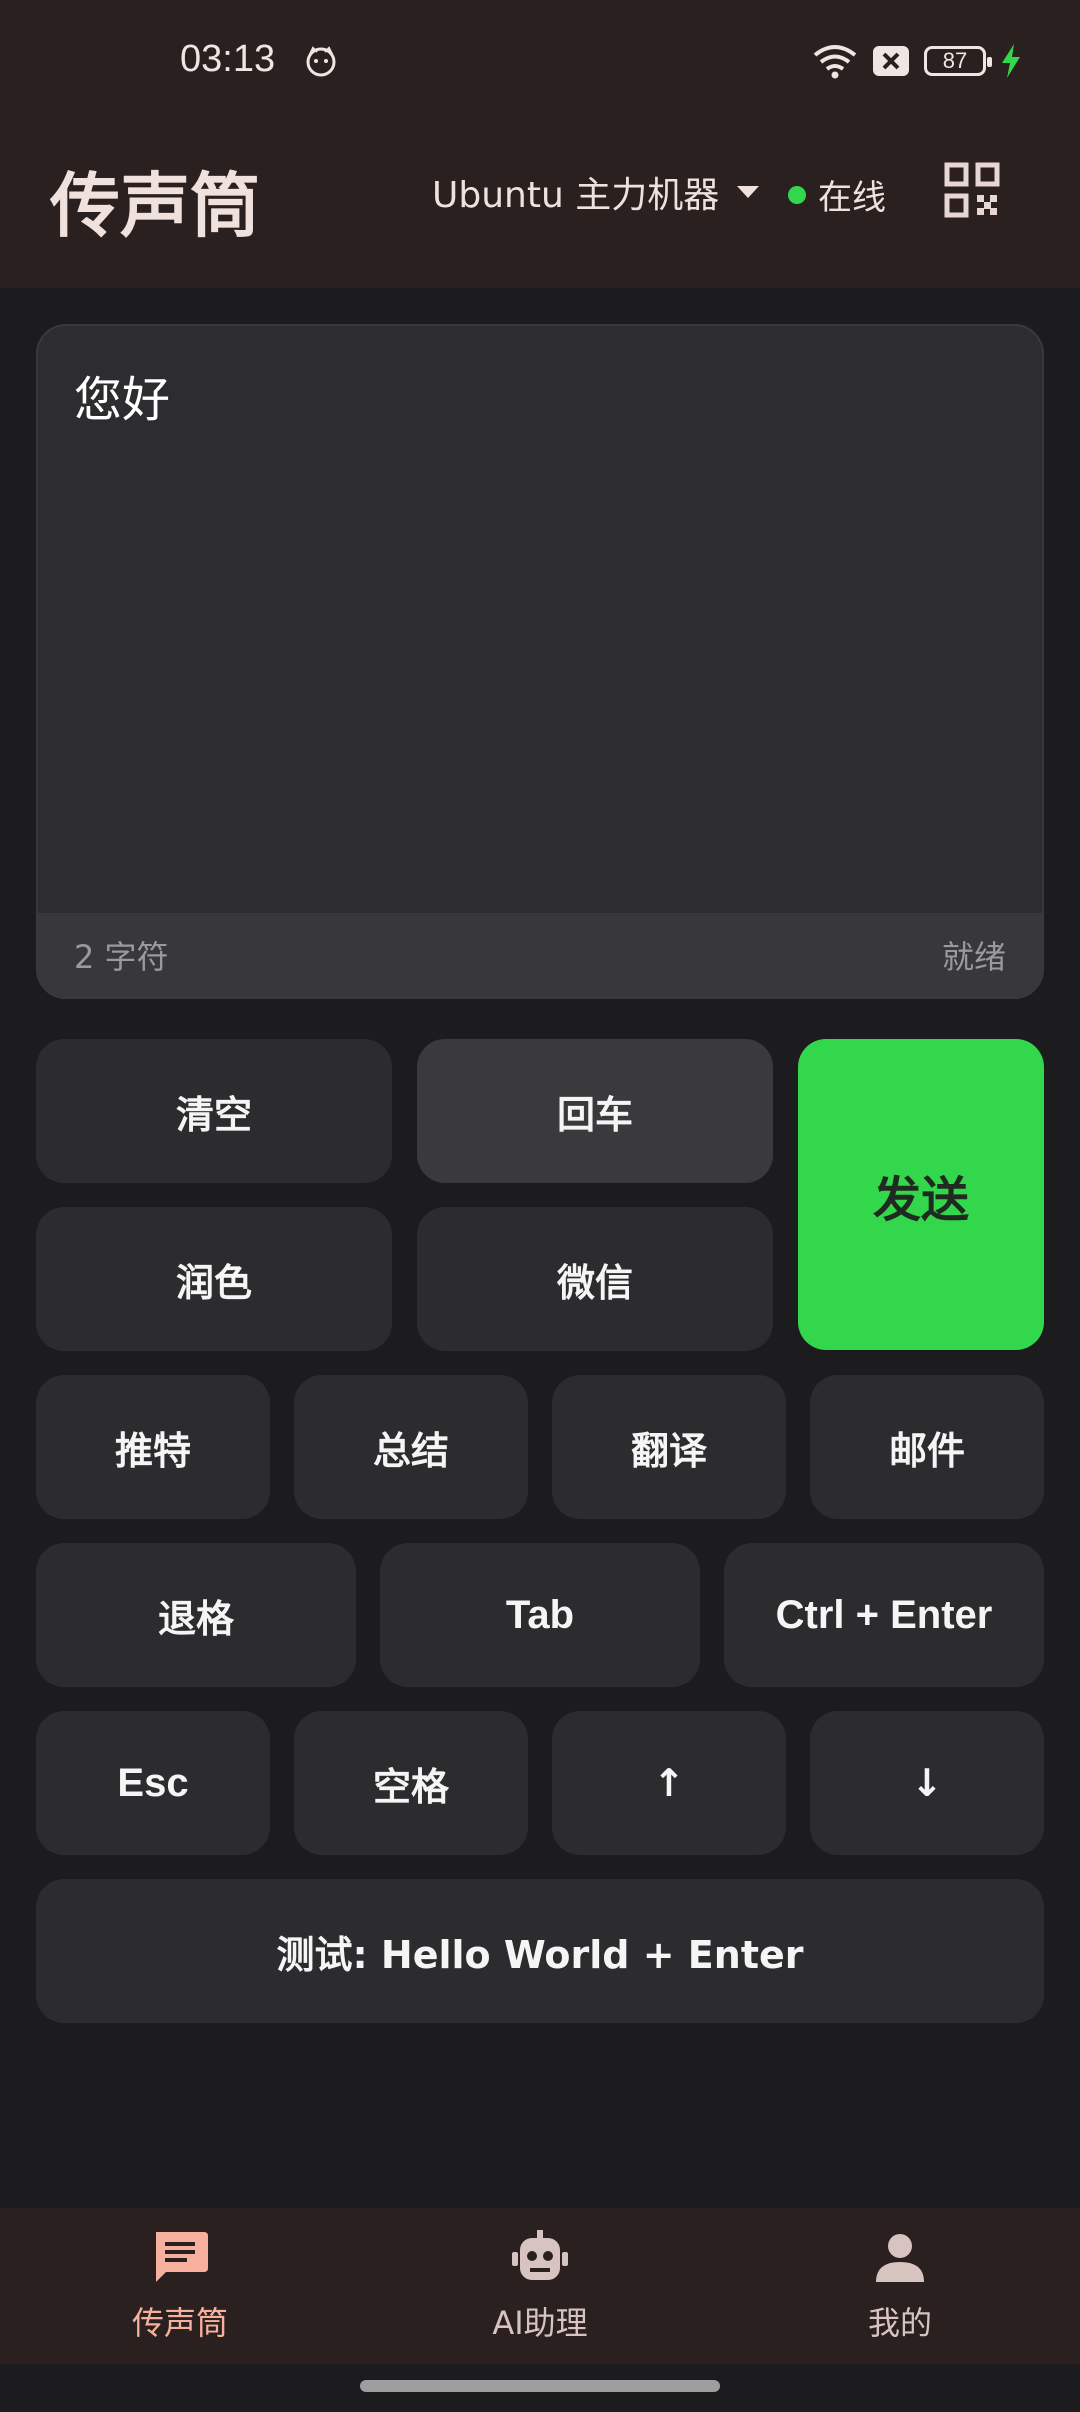 The image size is (1080, 2412). Describe the element at coordinates (540, 1615) in the screenshot. I see `tab-button: Tab` at that location.